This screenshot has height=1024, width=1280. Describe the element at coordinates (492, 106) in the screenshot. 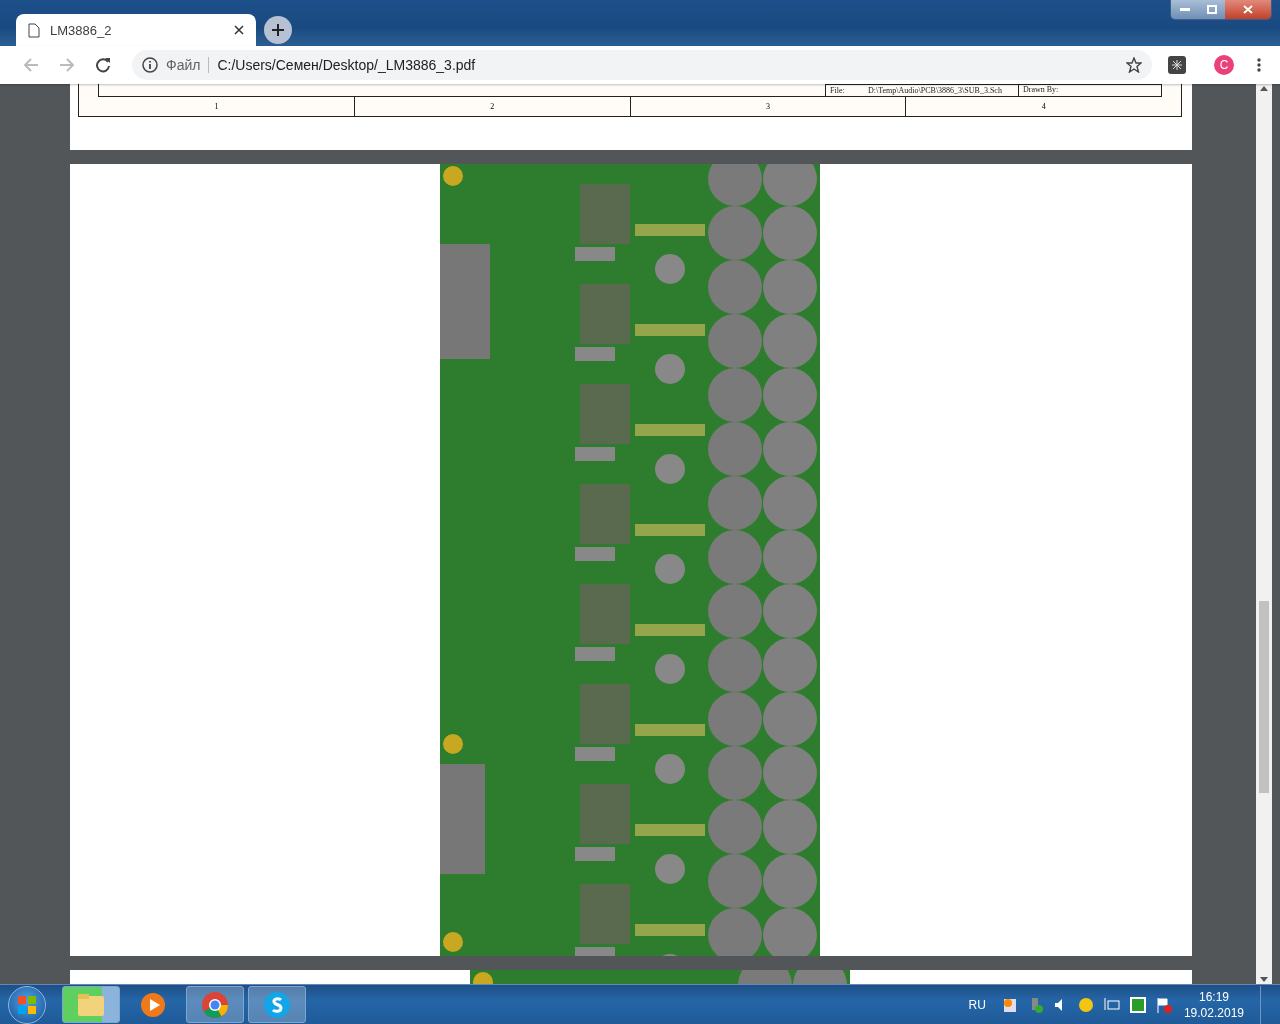

I see `zone-number: 2` at that location.